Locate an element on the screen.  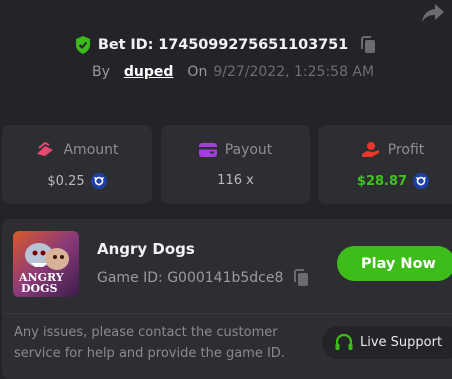
game-title: Angry Dogs is located at coordinates (146, 249).